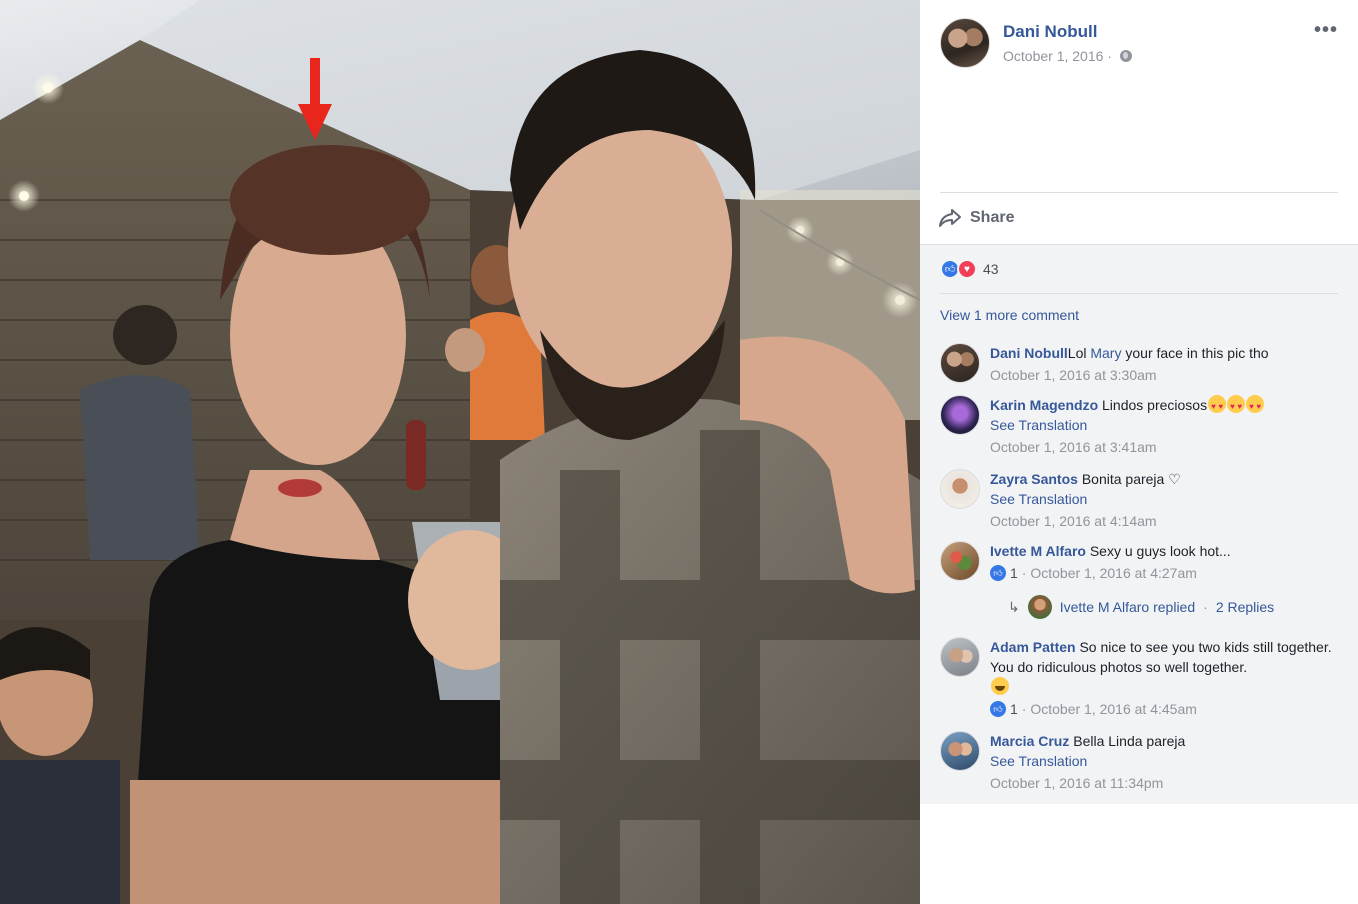 This screenshot has height=904, width=1358. Describe the element at coordinates (1079, 353) in the screenshot. I see `comment-text: Lol` at that location.